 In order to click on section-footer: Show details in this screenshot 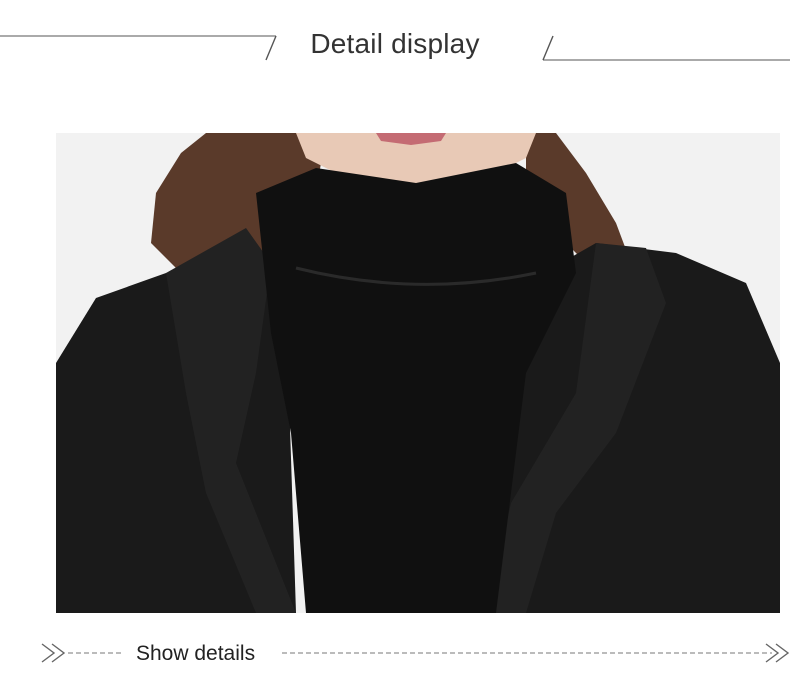, I will do `click(395, 653)`.